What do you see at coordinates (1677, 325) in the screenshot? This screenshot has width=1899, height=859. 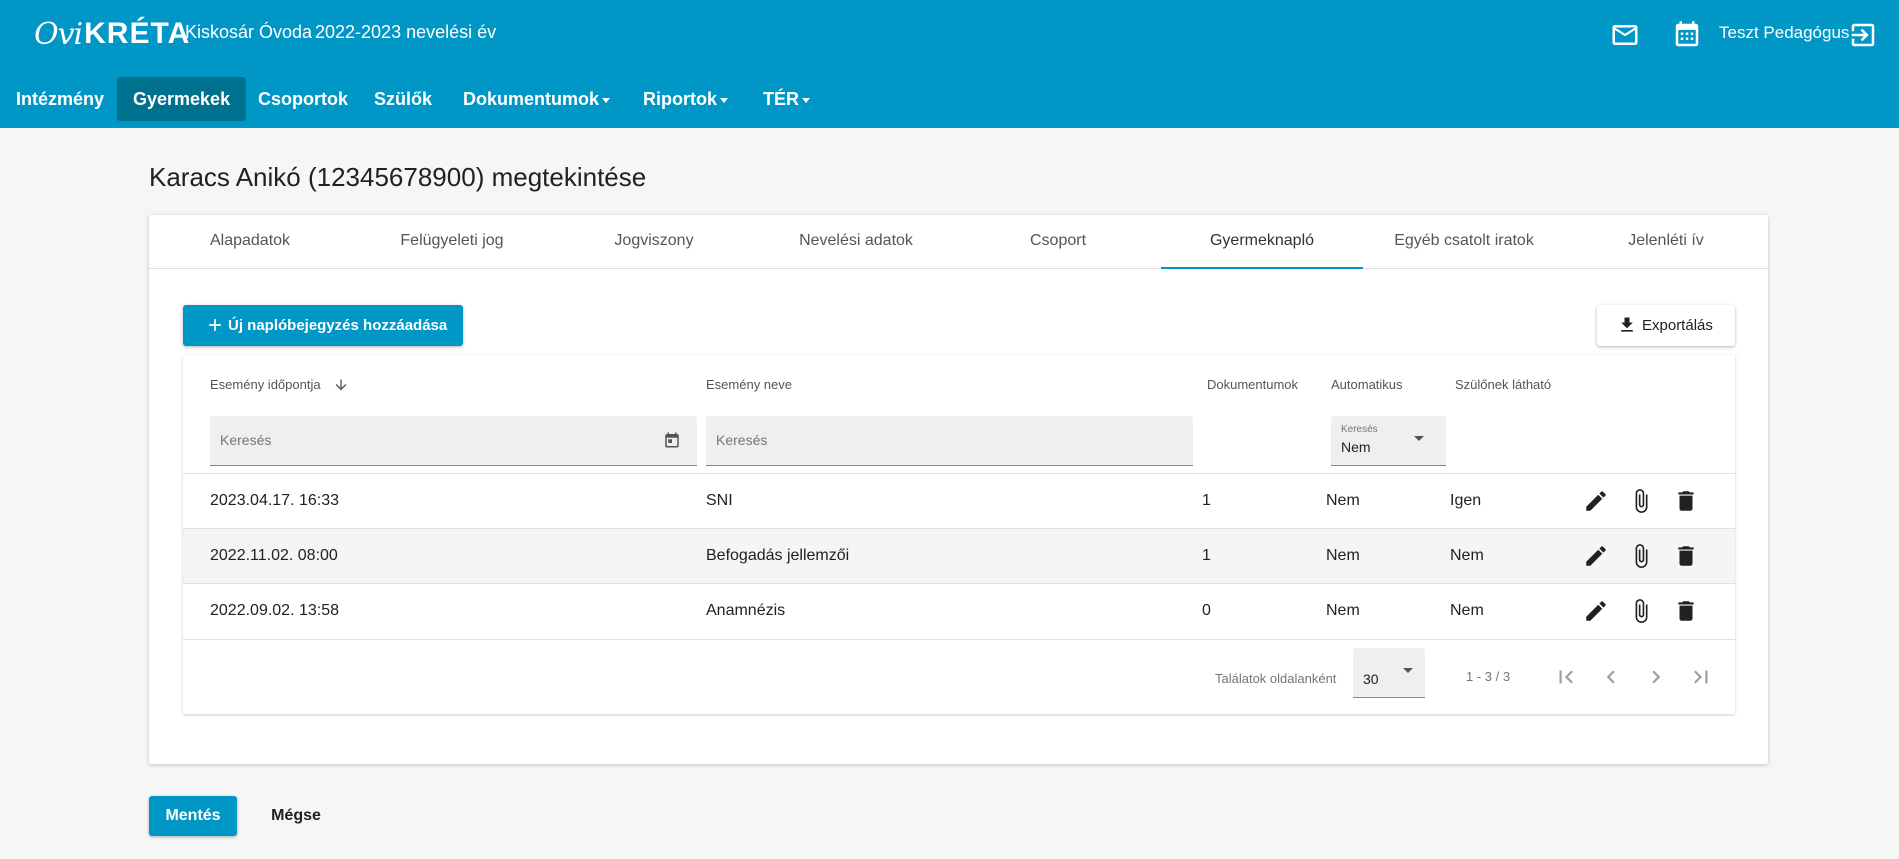 I see `export-label: Exportálás` at bounding box center [1677, 325].